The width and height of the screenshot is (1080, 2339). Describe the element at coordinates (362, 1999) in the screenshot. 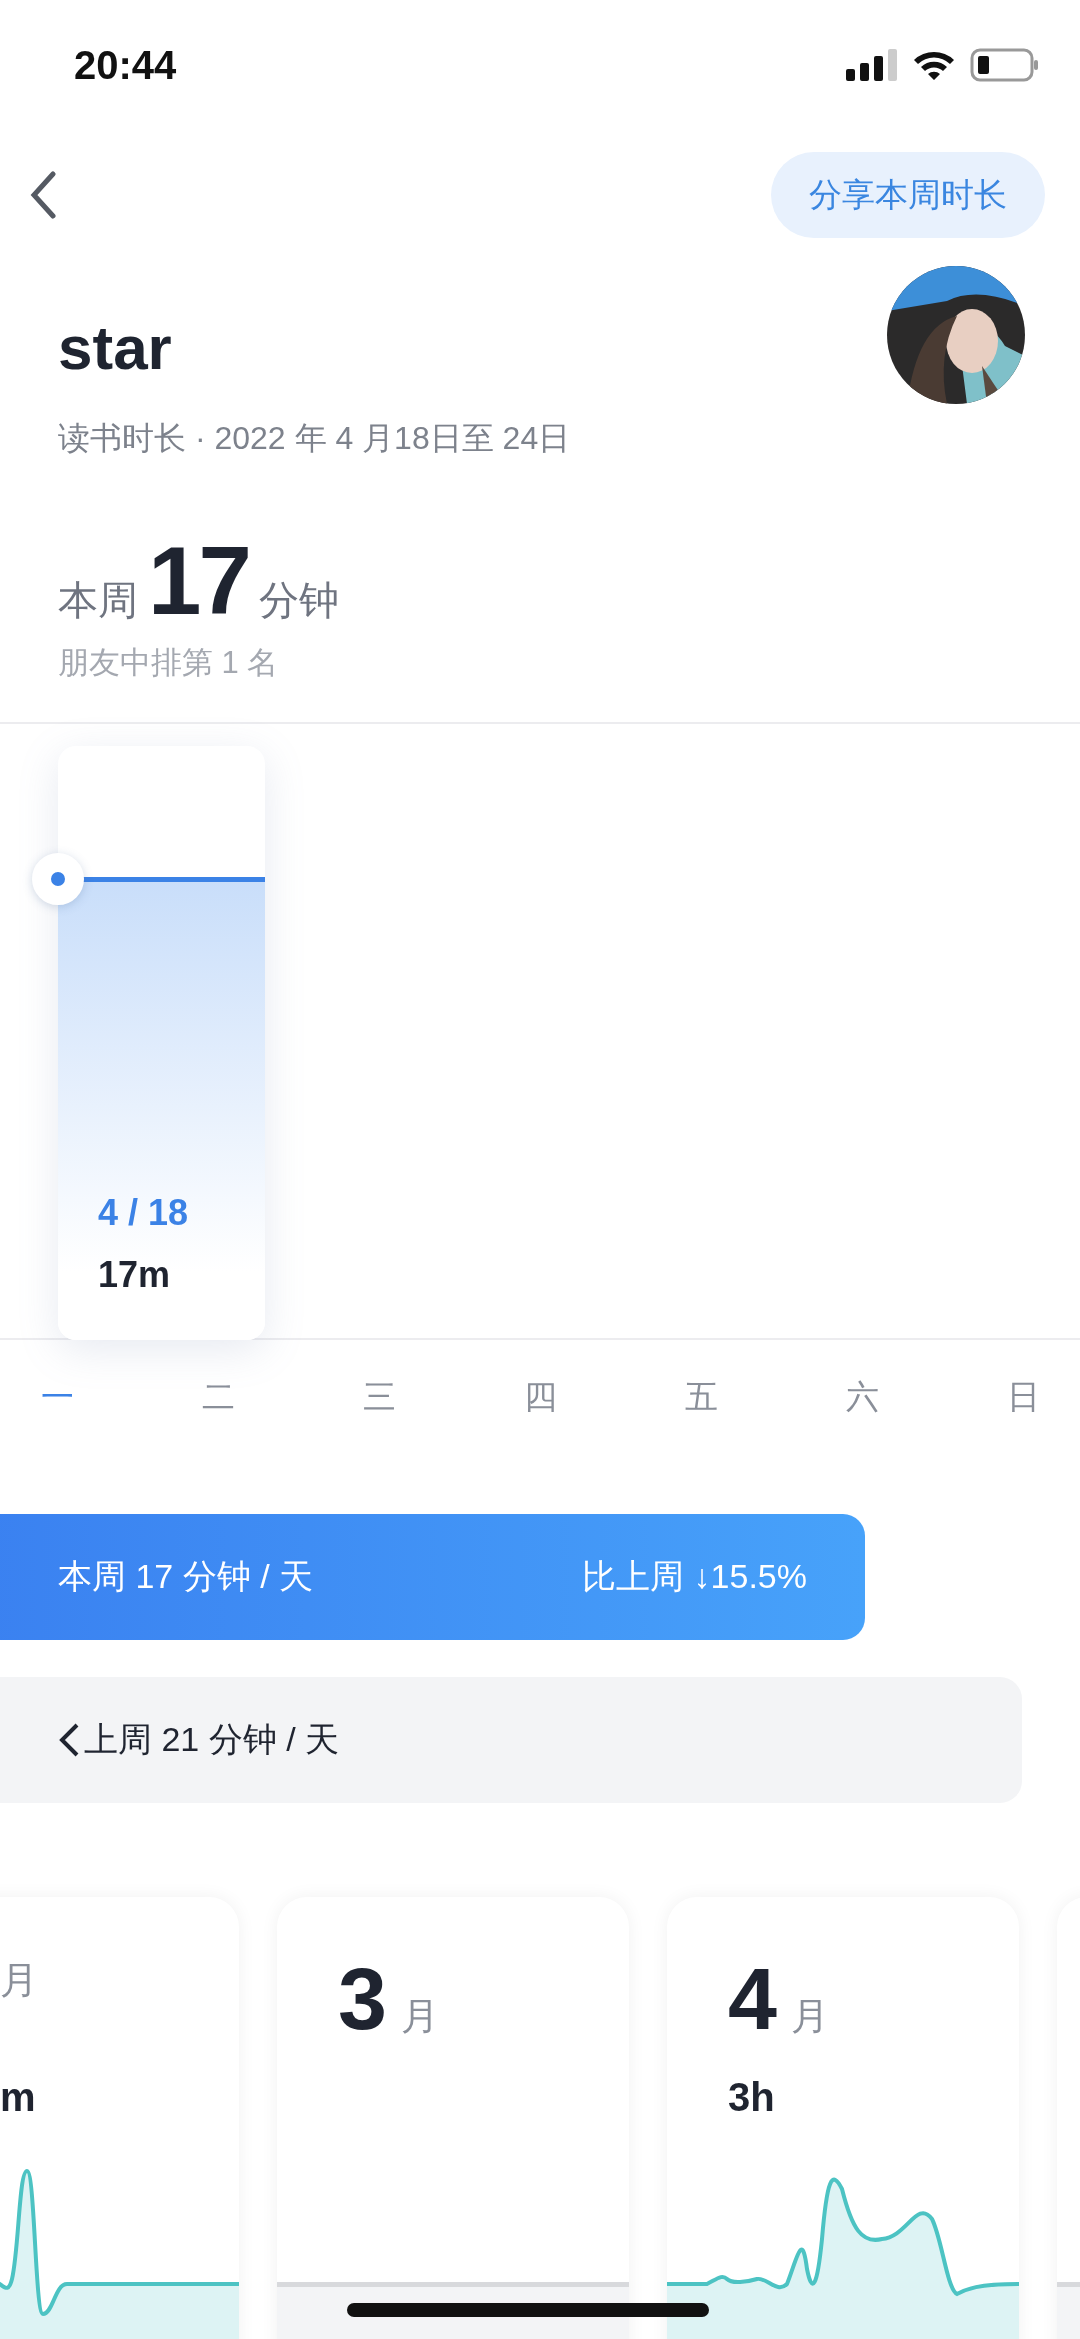

I see `month-number: 3` at that location.